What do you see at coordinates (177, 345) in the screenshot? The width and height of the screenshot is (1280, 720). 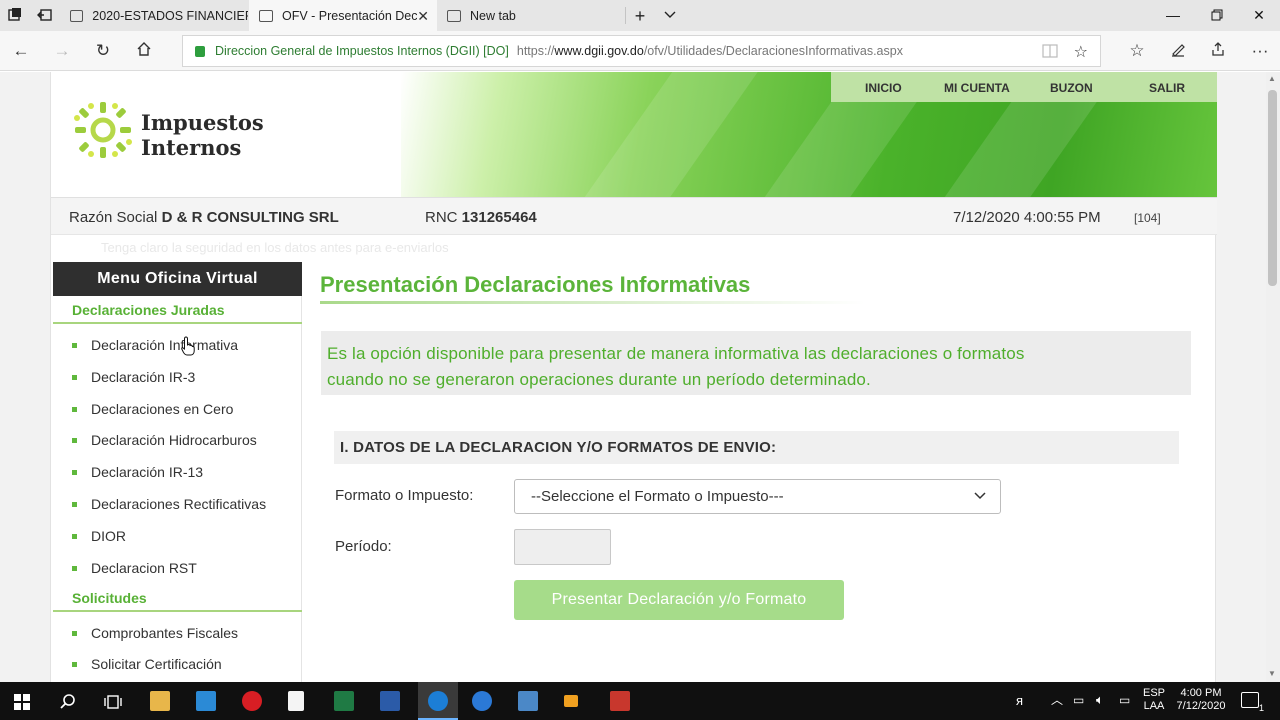 I see `sidebar-item-declaracion-informativa: Declaración Informativa` at bounding box center [177, 345].